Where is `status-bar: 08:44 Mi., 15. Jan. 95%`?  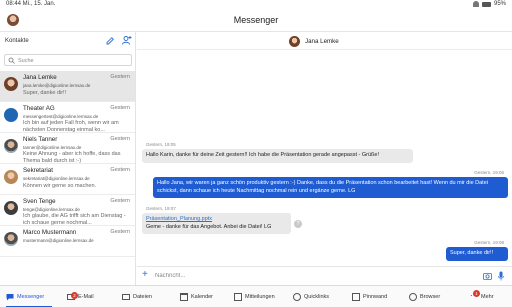
status-bar: 08:44 Mi., 15. Jan. 95% is located at coordinates (256, 5).